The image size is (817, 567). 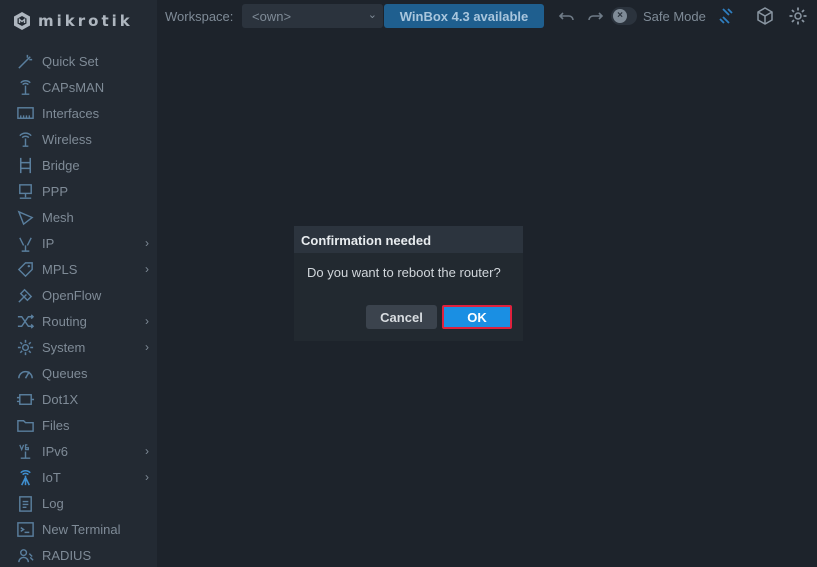 I want to click on sidebar-item-capsman: CAPsMAN, so click(x=78, y=87).